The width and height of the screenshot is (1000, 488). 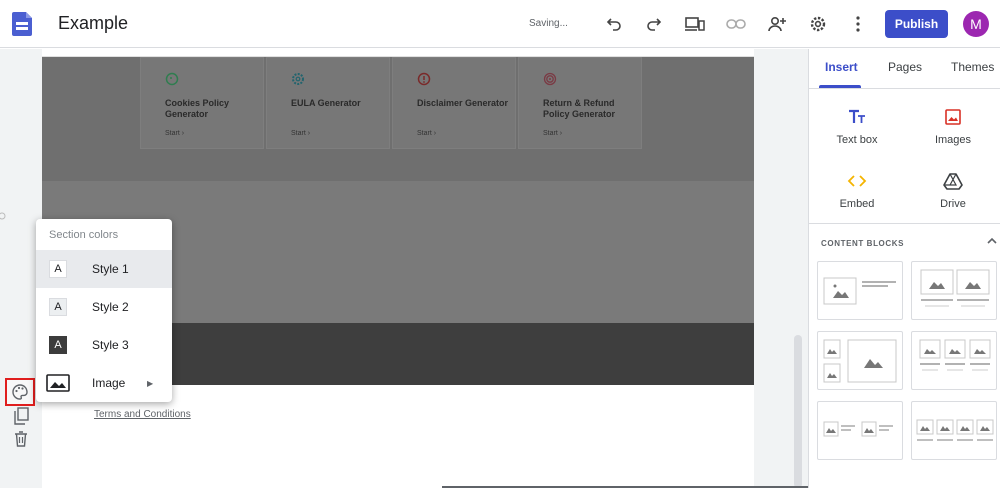 What do you see at coordinates (580, 103) in the screenshot?
I see `card-return-refund: Return & Refund Policy Generator Start ›` at bounding box center [580, 103].